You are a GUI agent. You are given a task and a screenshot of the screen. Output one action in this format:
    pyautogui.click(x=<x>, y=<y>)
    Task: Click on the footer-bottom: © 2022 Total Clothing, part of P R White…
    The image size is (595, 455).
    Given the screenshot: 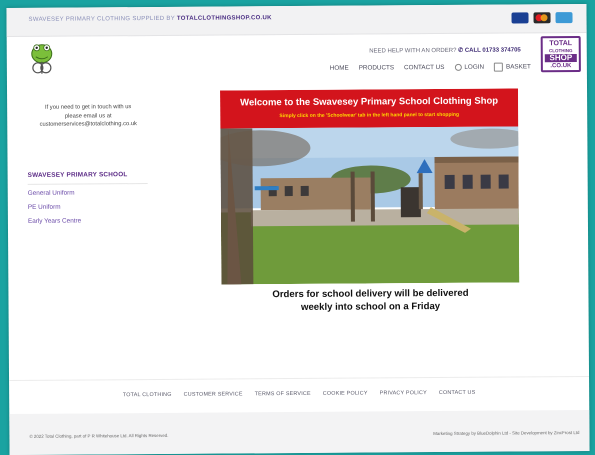 What is the action you would take?
    pyautogui.click(x=299, y=432)
    